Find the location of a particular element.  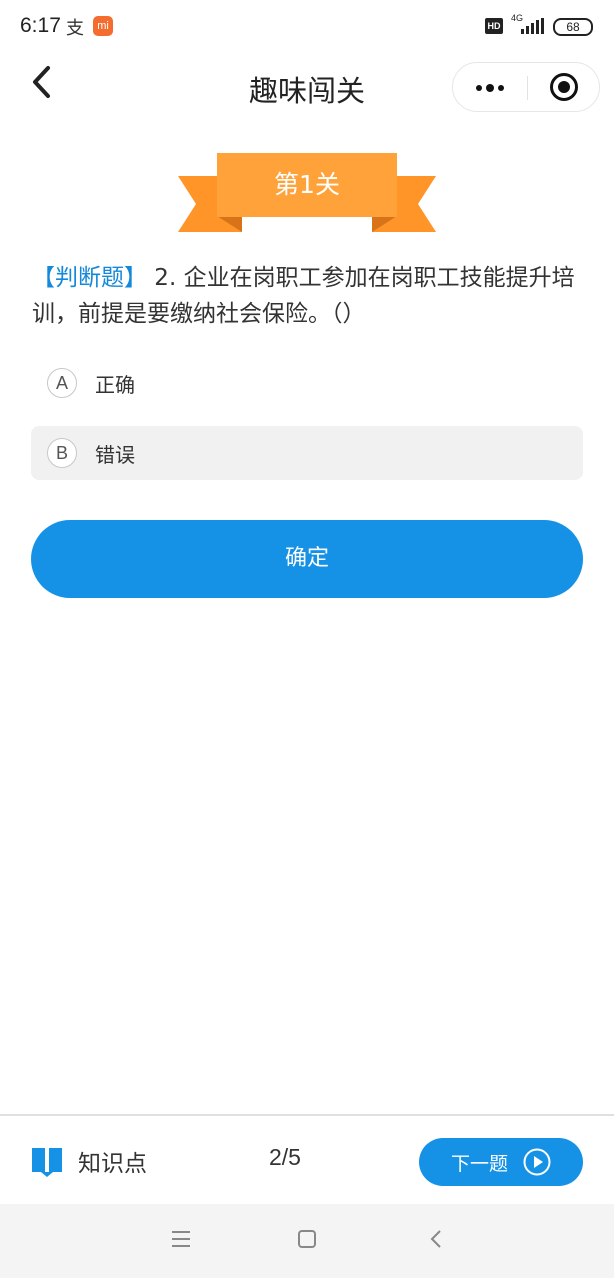

home-icon is located at coordinates (307, 1239).